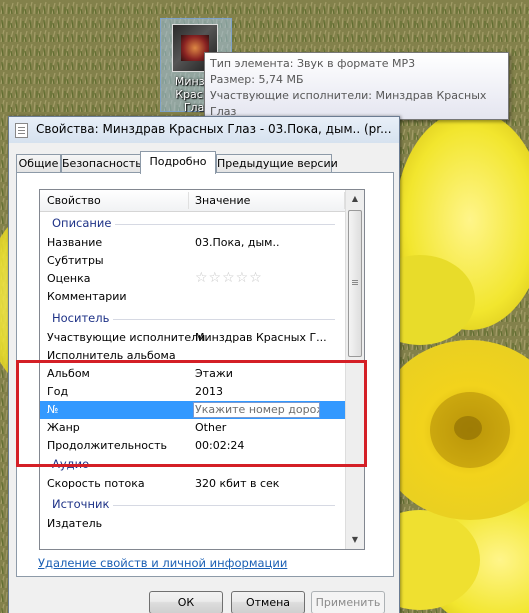 The width and height of the screenshot is (529, 613). What do you see at coordinates (178, 162) in the screenshot?
I see `tab-details: Подробно` at bounding box center [178, 162].